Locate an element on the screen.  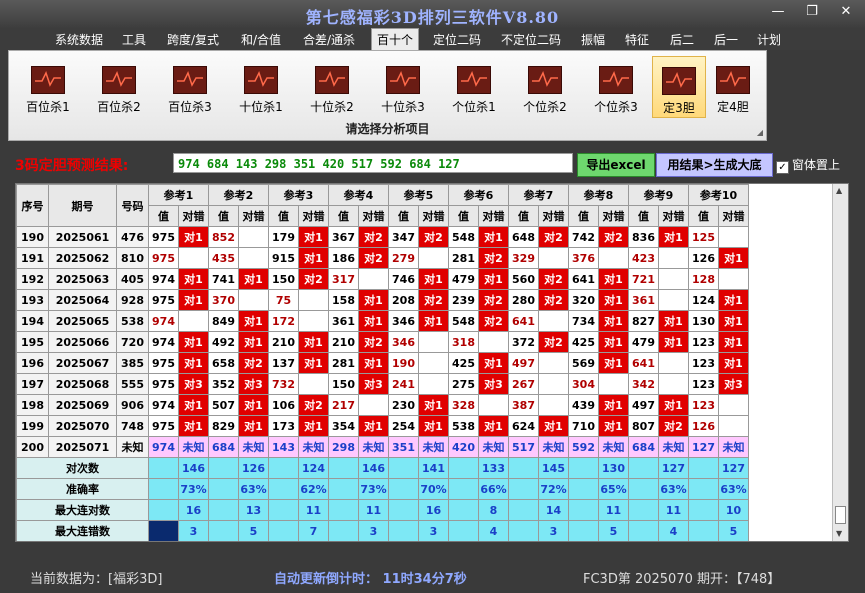
export-excel-button: 导出excel is located at coordinates (616, 165).